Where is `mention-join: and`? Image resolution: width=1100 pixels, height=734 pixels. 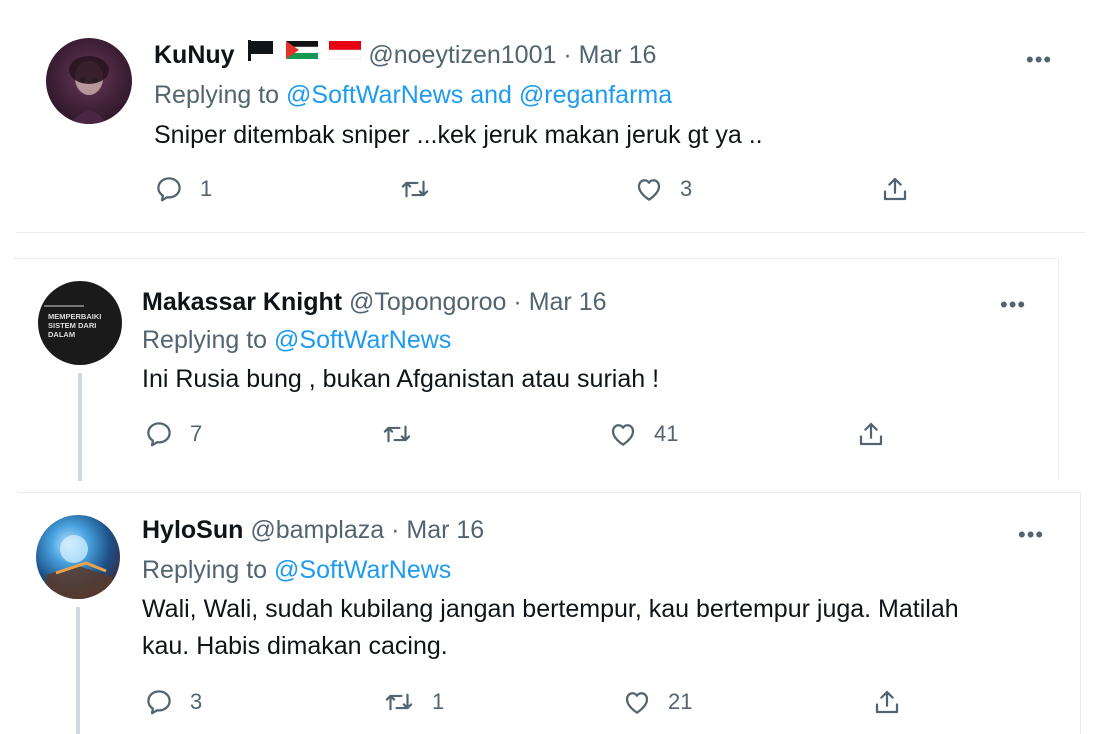
mention-join: and is located at coordinates (491, 95).